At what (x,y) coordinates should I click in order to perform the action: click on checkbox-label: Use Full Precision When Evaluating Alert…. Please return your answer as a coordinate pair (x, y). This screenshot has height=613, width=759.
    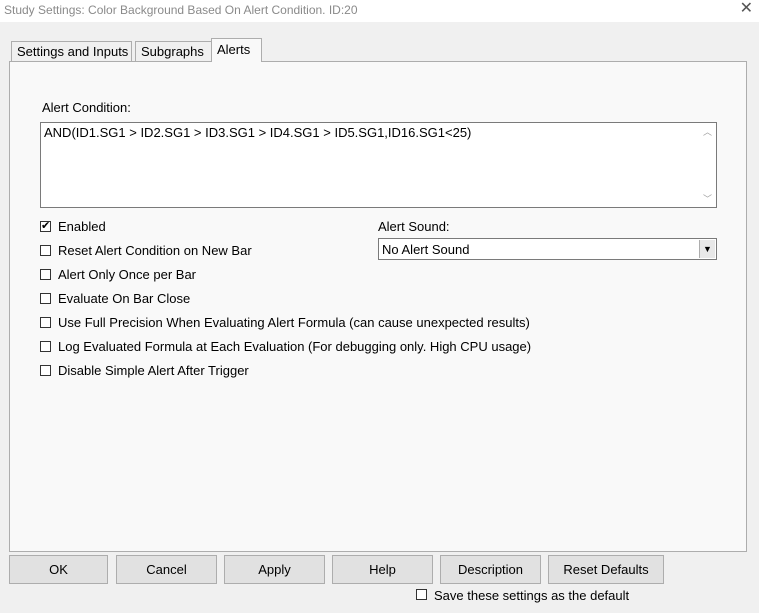
    Looking at the image, I should click on (294, 322).